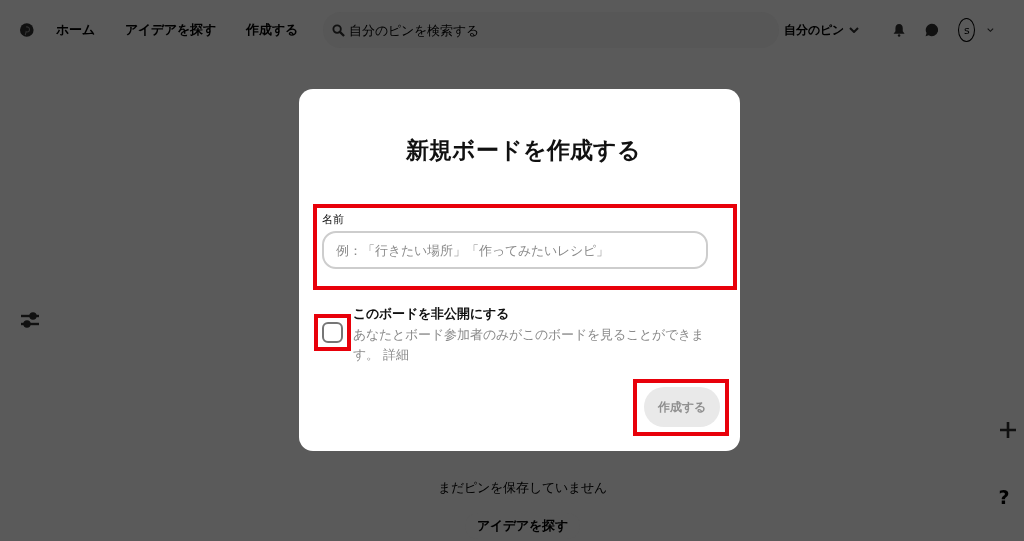  I want to click on empty-message: まだピンを保存していません, so click(522, 488).